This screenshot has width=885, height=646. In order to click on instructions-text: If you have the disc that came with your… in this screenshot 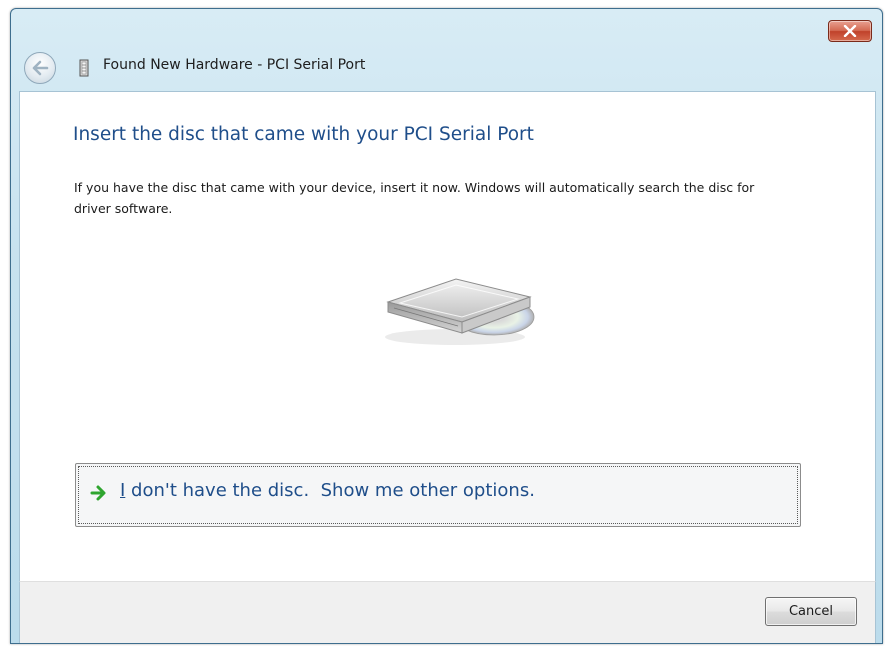, I will do `click(414, 198)`.